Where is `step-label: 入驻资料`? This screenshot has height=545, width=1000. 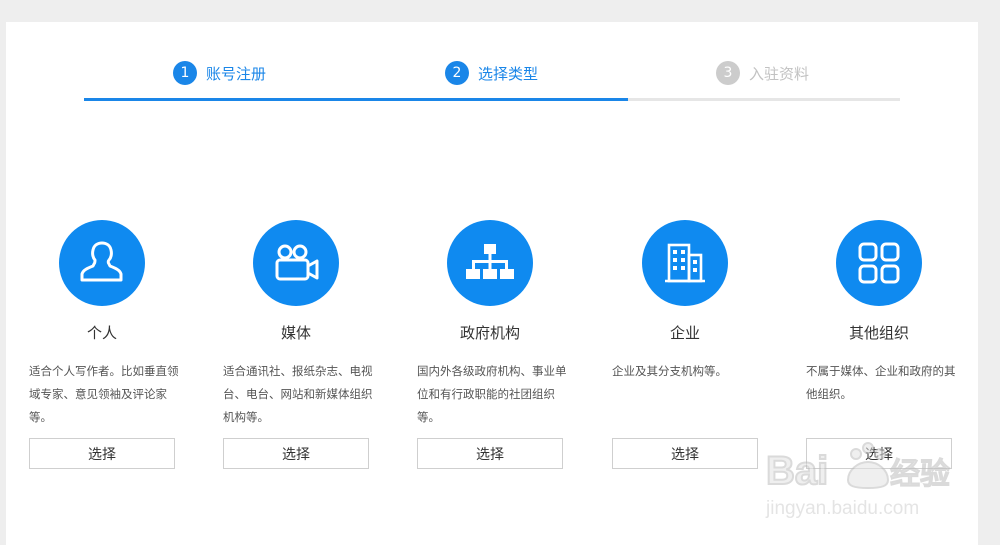 step-label: 入驻资料 is located at coordinates (779, 73).